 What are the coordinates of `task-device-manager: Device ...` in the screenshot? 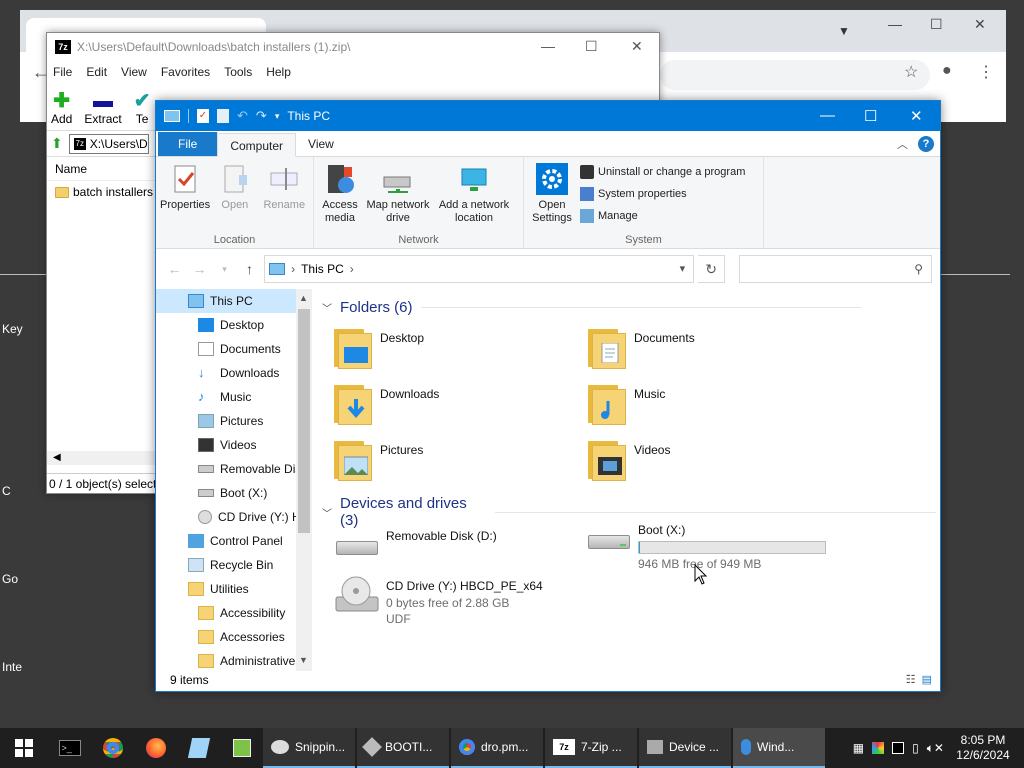 It's located at (685, 748).